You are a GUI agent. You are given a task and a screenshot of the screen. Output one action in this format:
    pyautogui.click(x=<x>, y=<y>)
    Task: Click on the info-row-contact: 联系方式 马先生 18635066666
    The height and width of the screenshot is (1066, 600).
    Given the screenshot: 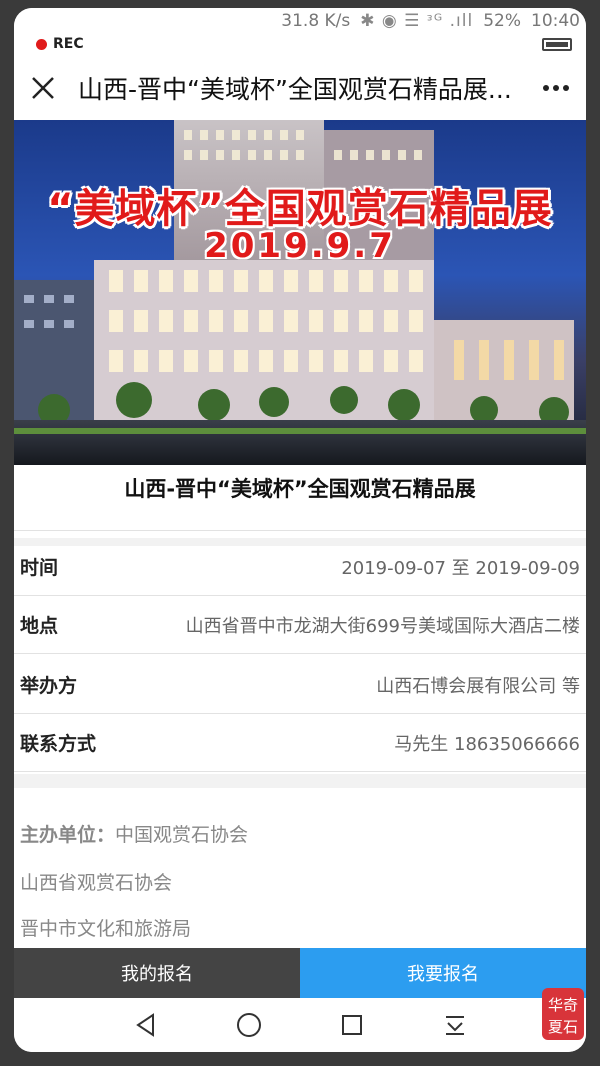 What is the action you would take?
    pyautogui.click(x=300, y=743)
    